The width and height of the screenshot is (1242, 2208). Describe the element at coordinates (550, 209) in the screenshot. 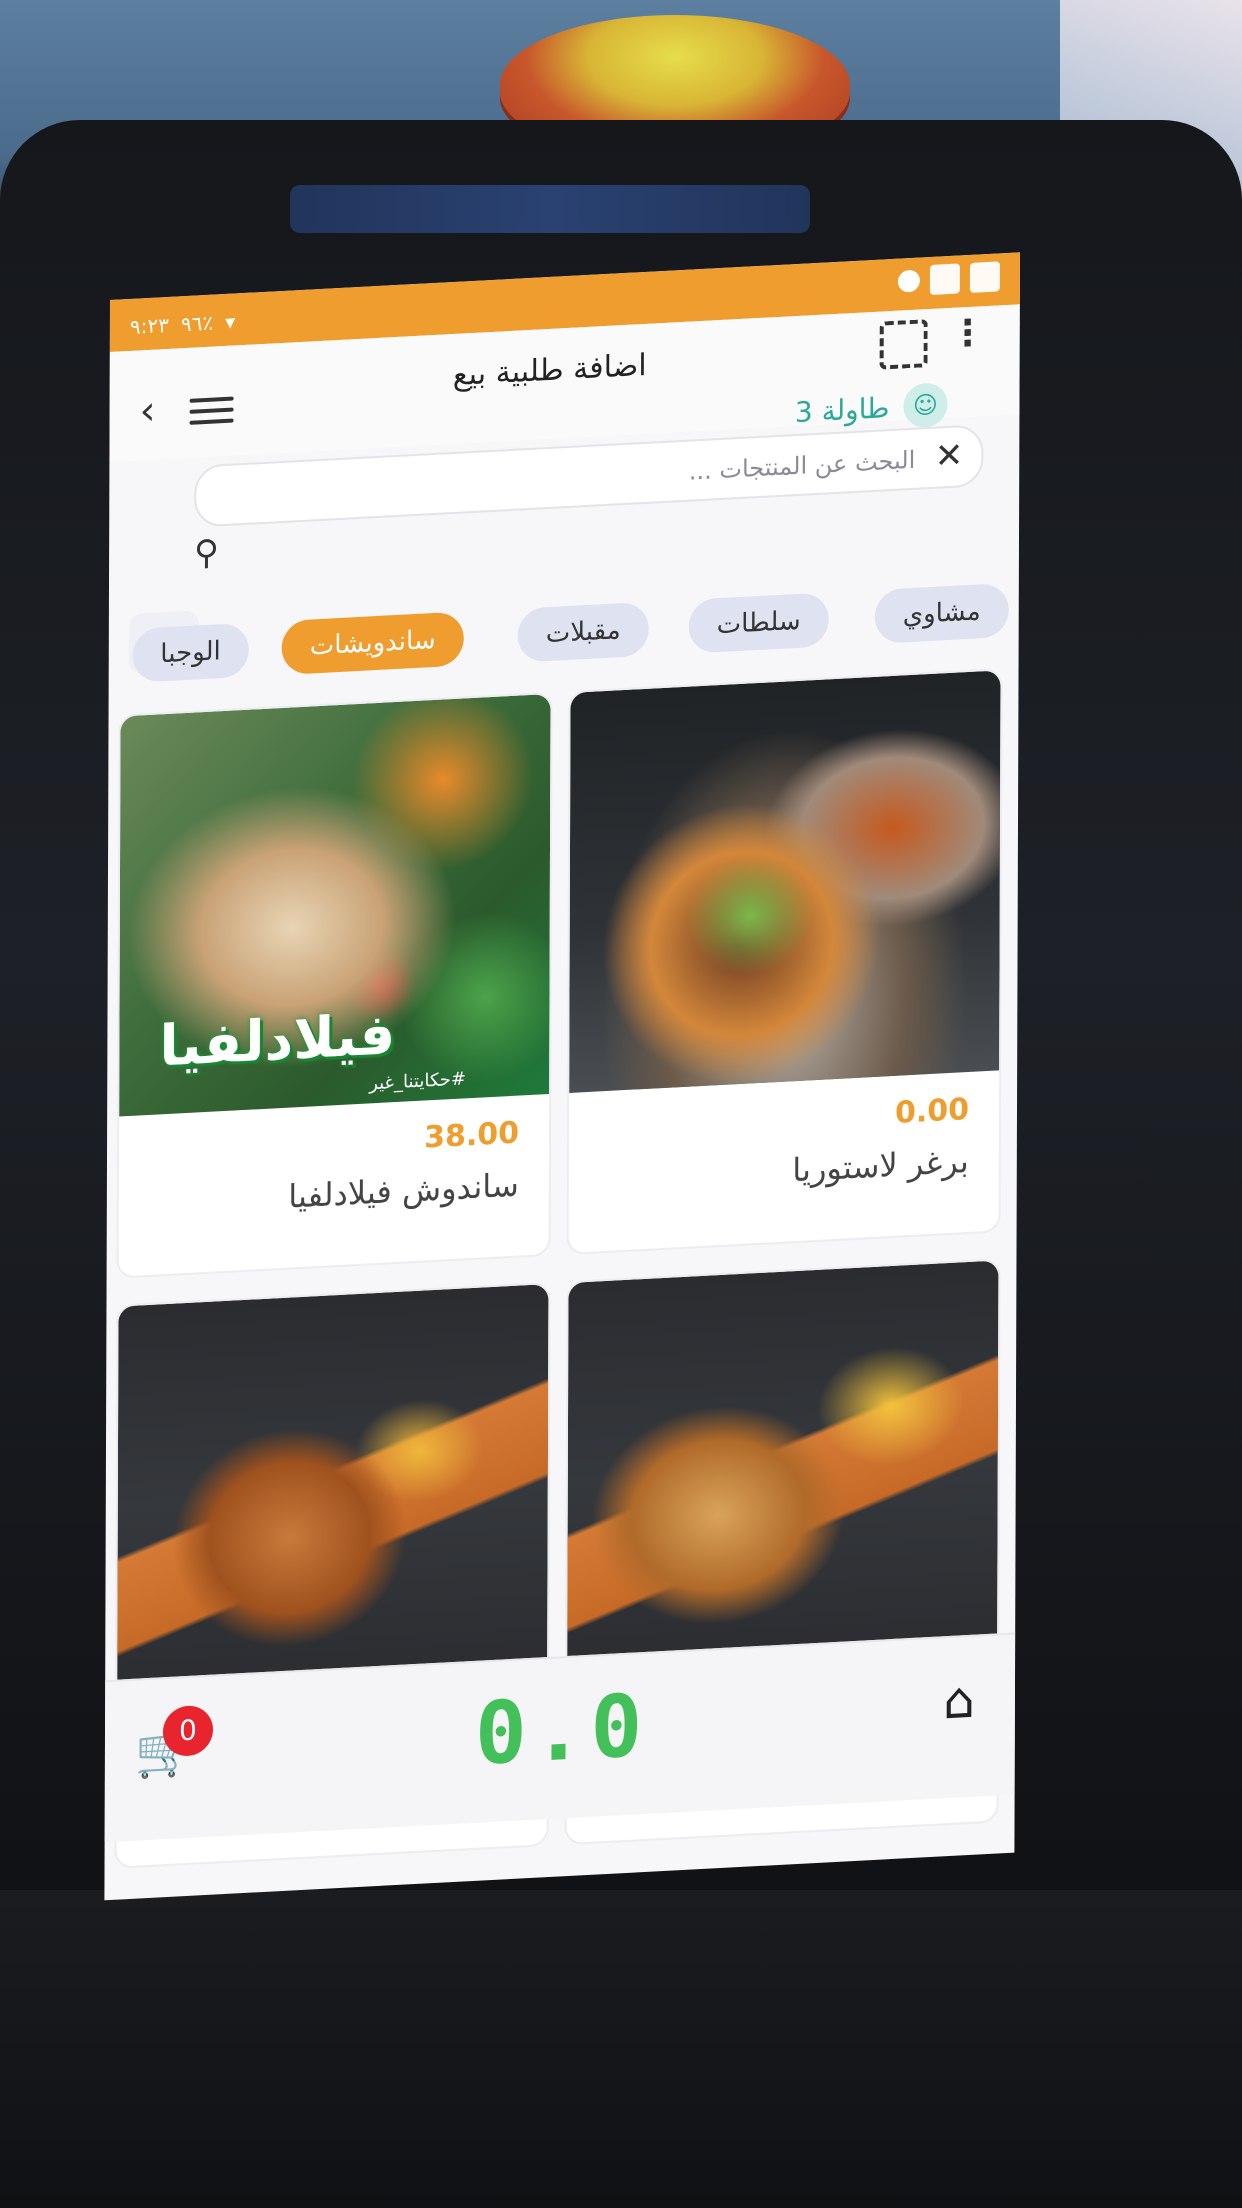

I see `tablet-glare` at that location.